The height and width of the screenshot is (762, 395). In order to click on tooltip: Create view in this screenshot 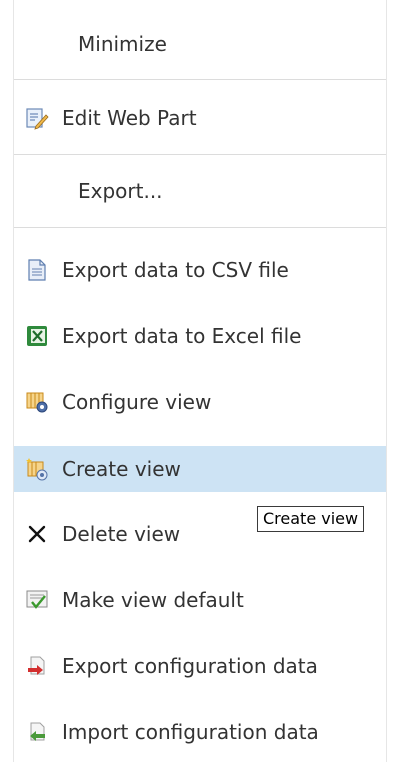, I will do `click(311, 519)`.